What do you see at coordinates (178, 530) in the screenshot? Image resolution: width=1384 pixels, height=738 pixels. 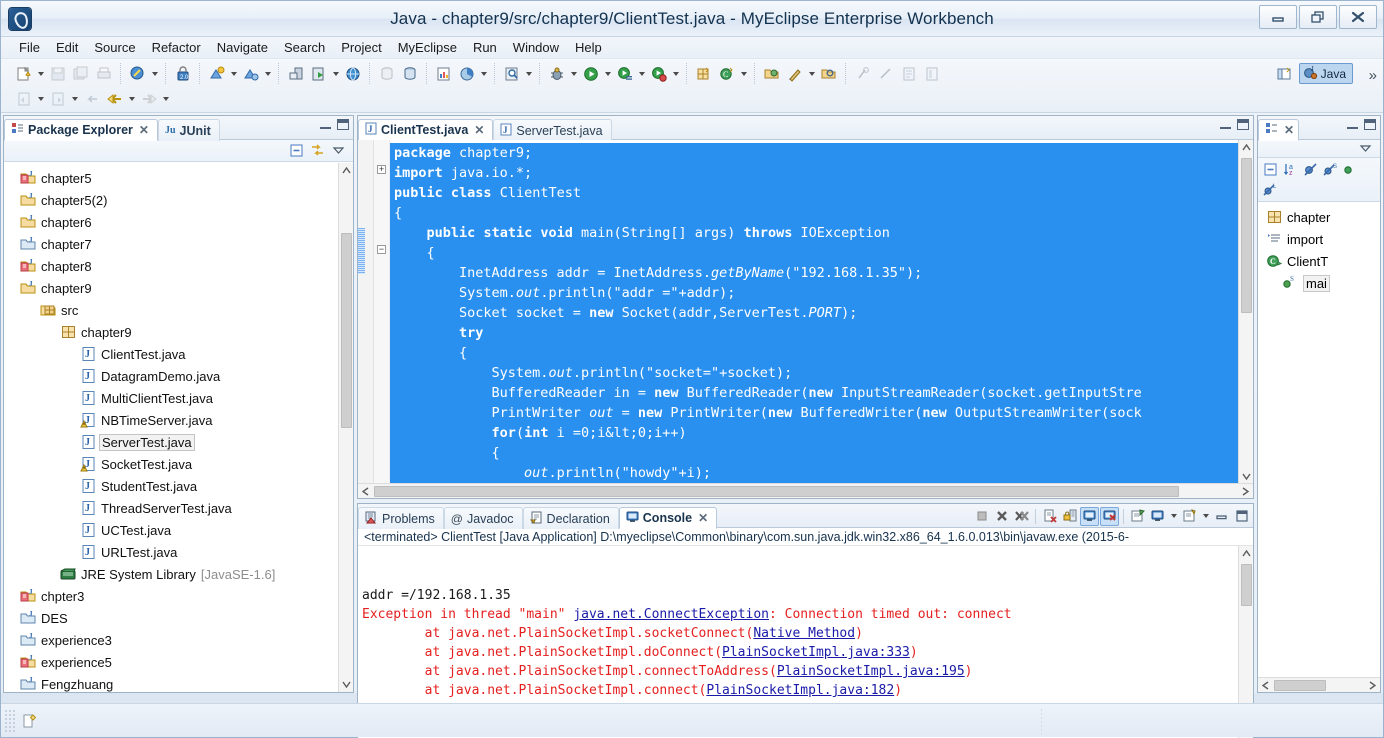 I see `tree-item-uctest-java: J UCTest.java` at bounding box center [178, 530].